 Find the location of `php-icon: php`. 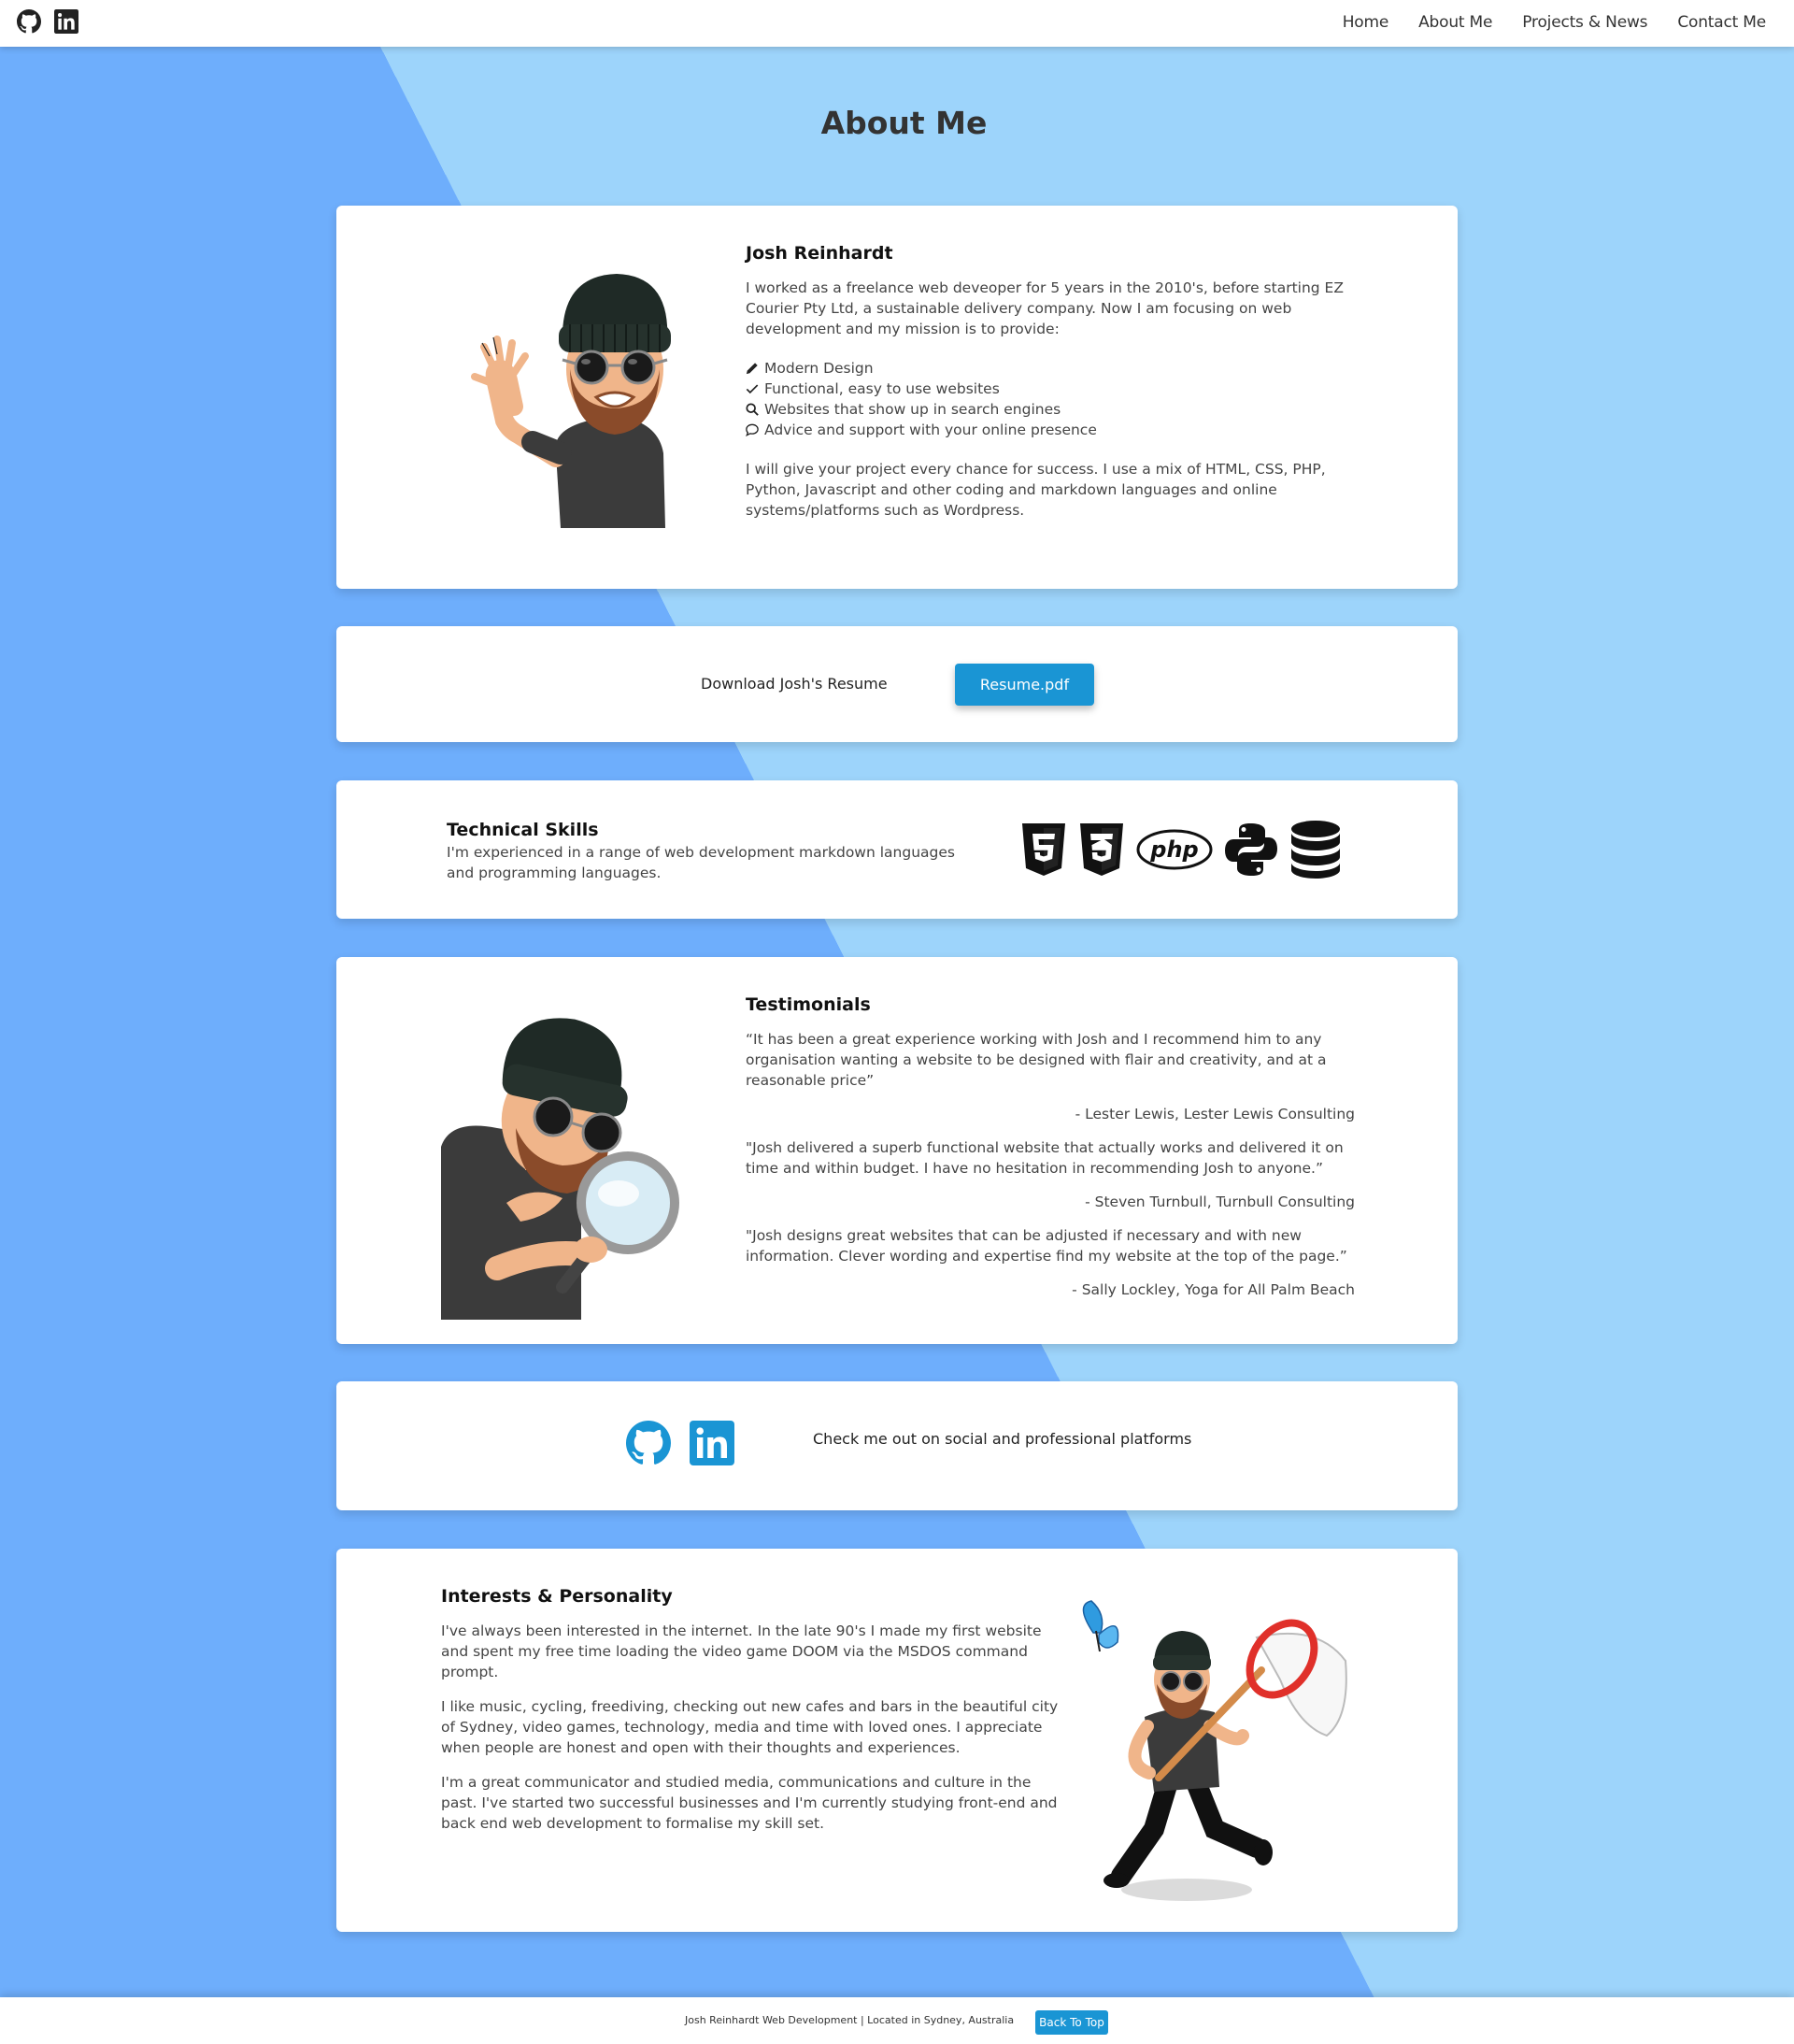

php-icon: php is located at coordinates (1174, 849).